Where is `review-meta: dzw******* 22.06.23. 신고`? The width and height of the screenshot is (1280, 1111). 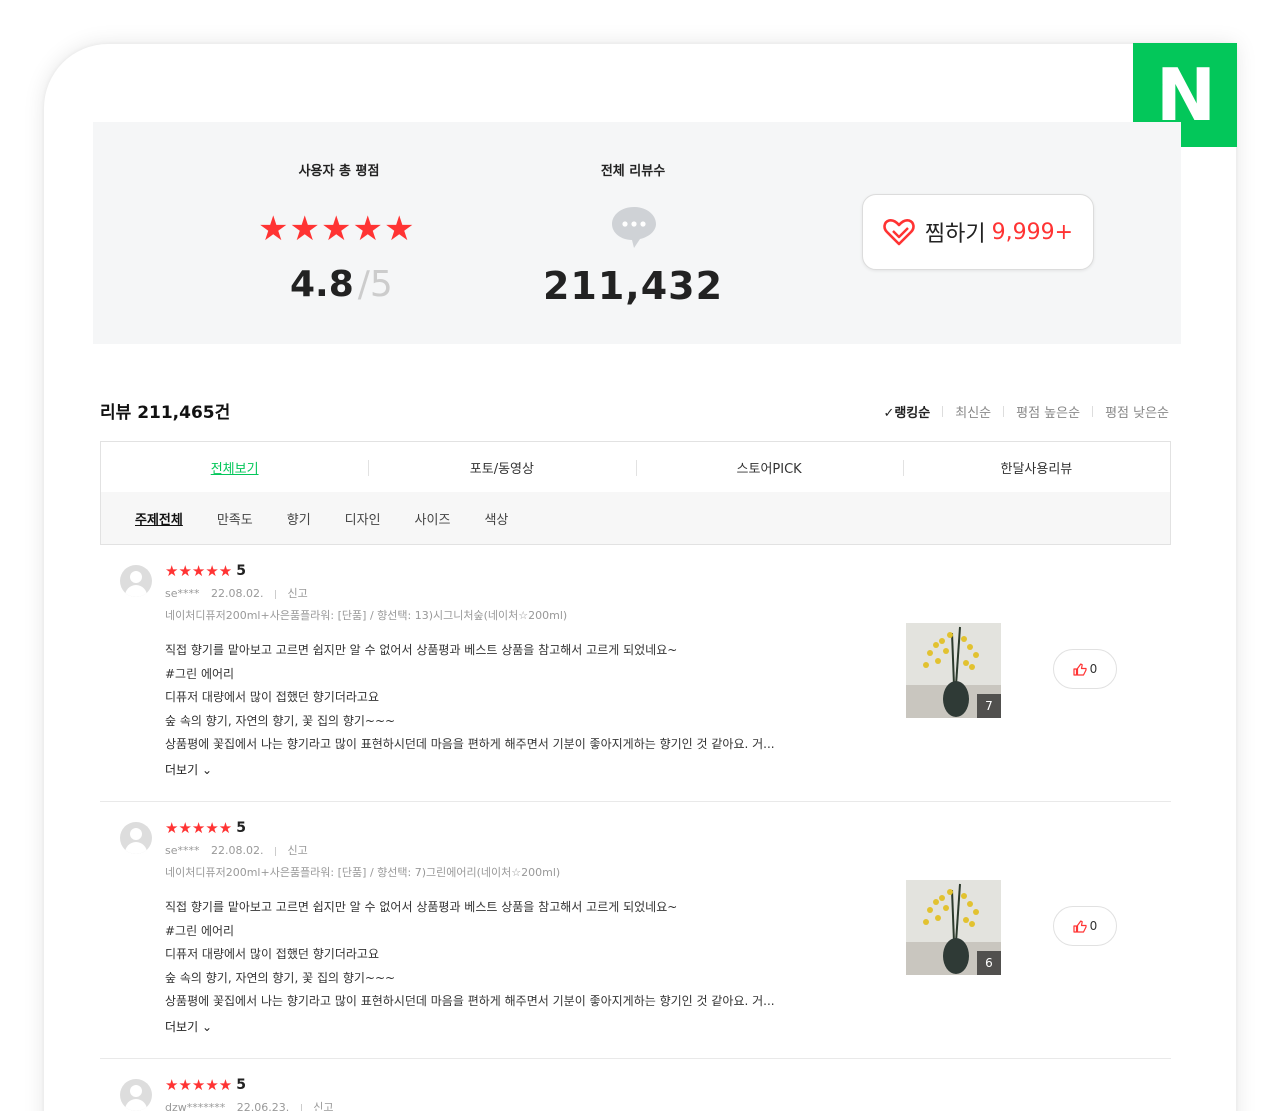
review-meta: dzw******* 22.06.23. 신고 is located at coordinates (249, 1105).